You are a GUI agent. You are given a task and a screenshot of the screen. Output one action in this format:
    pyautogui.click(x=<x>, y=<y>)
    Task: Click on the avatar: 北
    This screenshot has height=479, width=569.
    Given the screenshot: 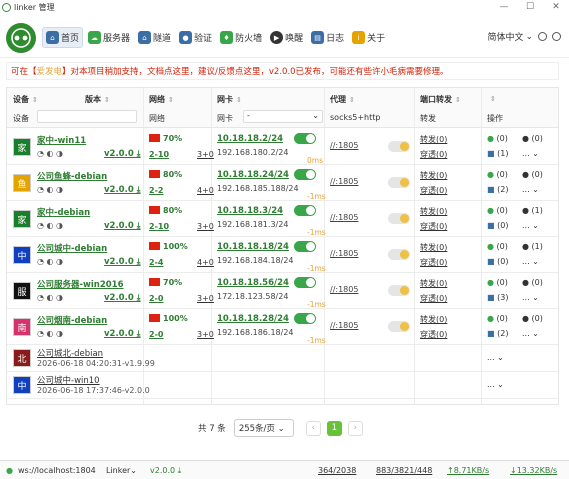 What is the action you would take?
    pyautogui.click(x=22, y=358)
    